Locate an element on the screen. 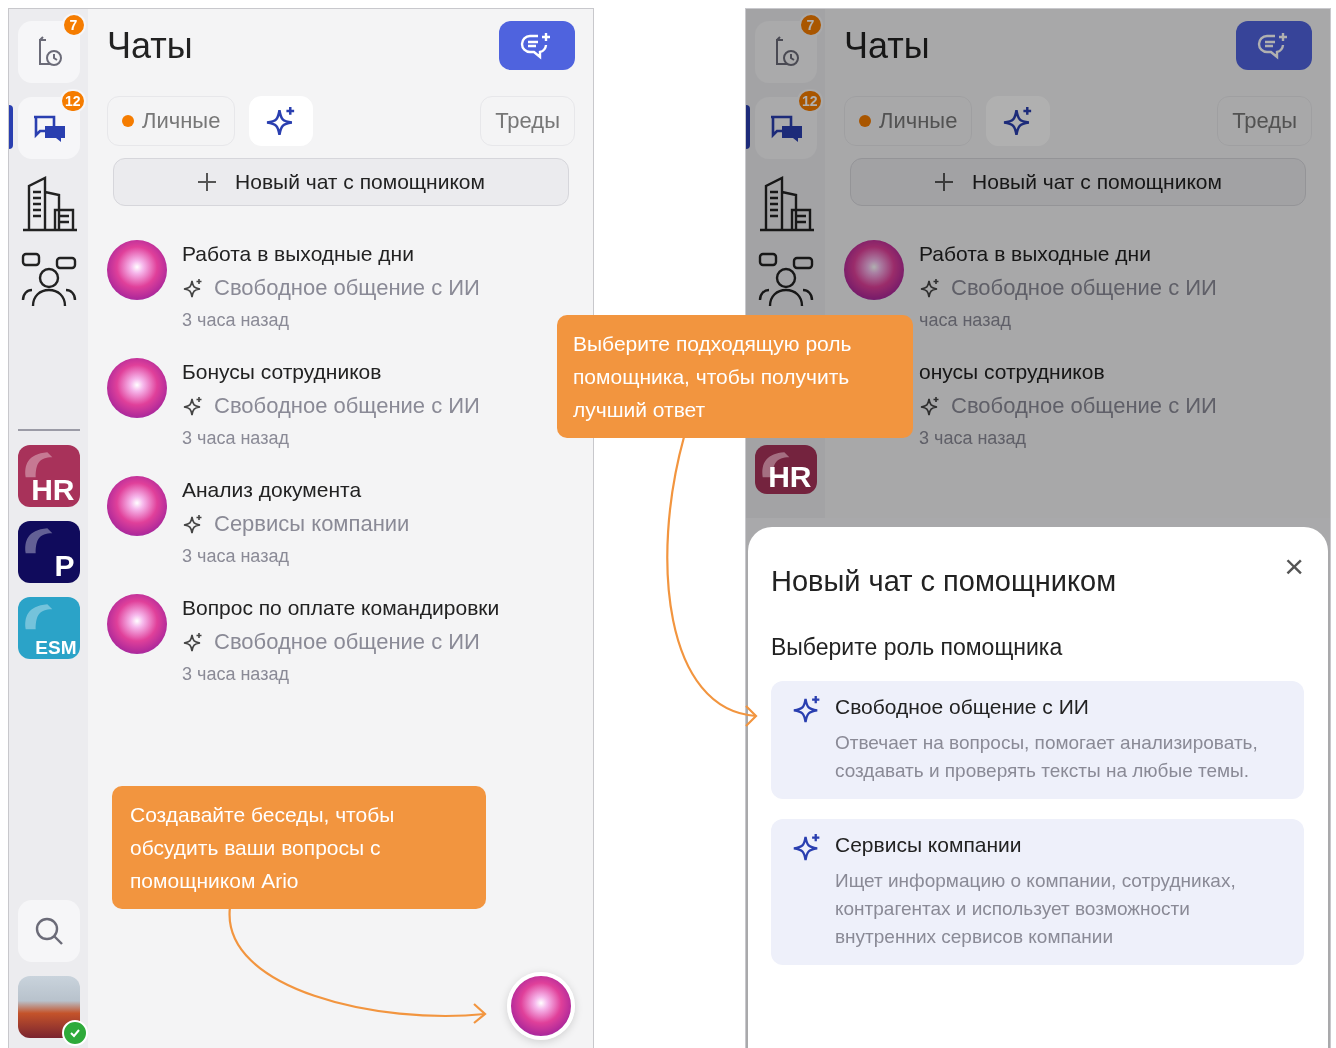  dialog-subtitle: Выберите роль помощника is located at coordinates (917, 647).